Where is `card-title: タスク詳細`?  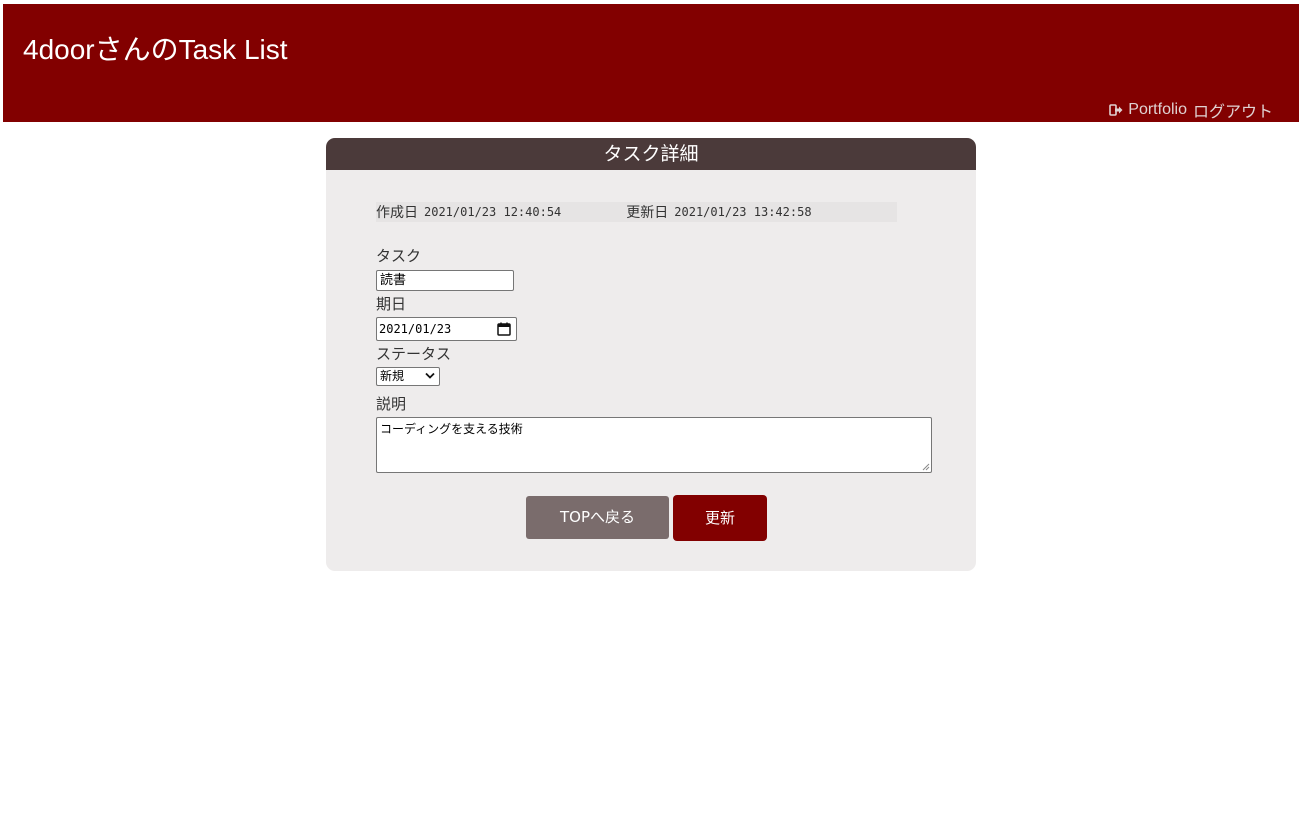
card-title: タスク詳細 is located at coordinates (651, 154).